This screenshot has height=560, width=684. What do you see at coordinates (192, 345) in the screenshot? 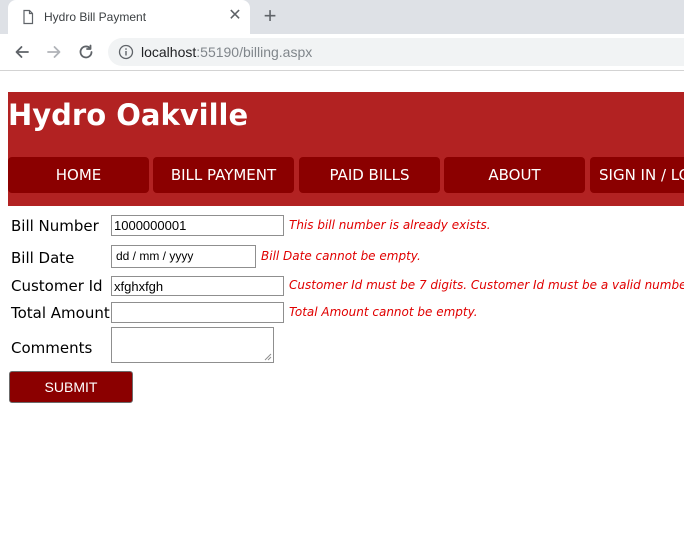
I see `comments-textarea` at bounding box center [192, 345].